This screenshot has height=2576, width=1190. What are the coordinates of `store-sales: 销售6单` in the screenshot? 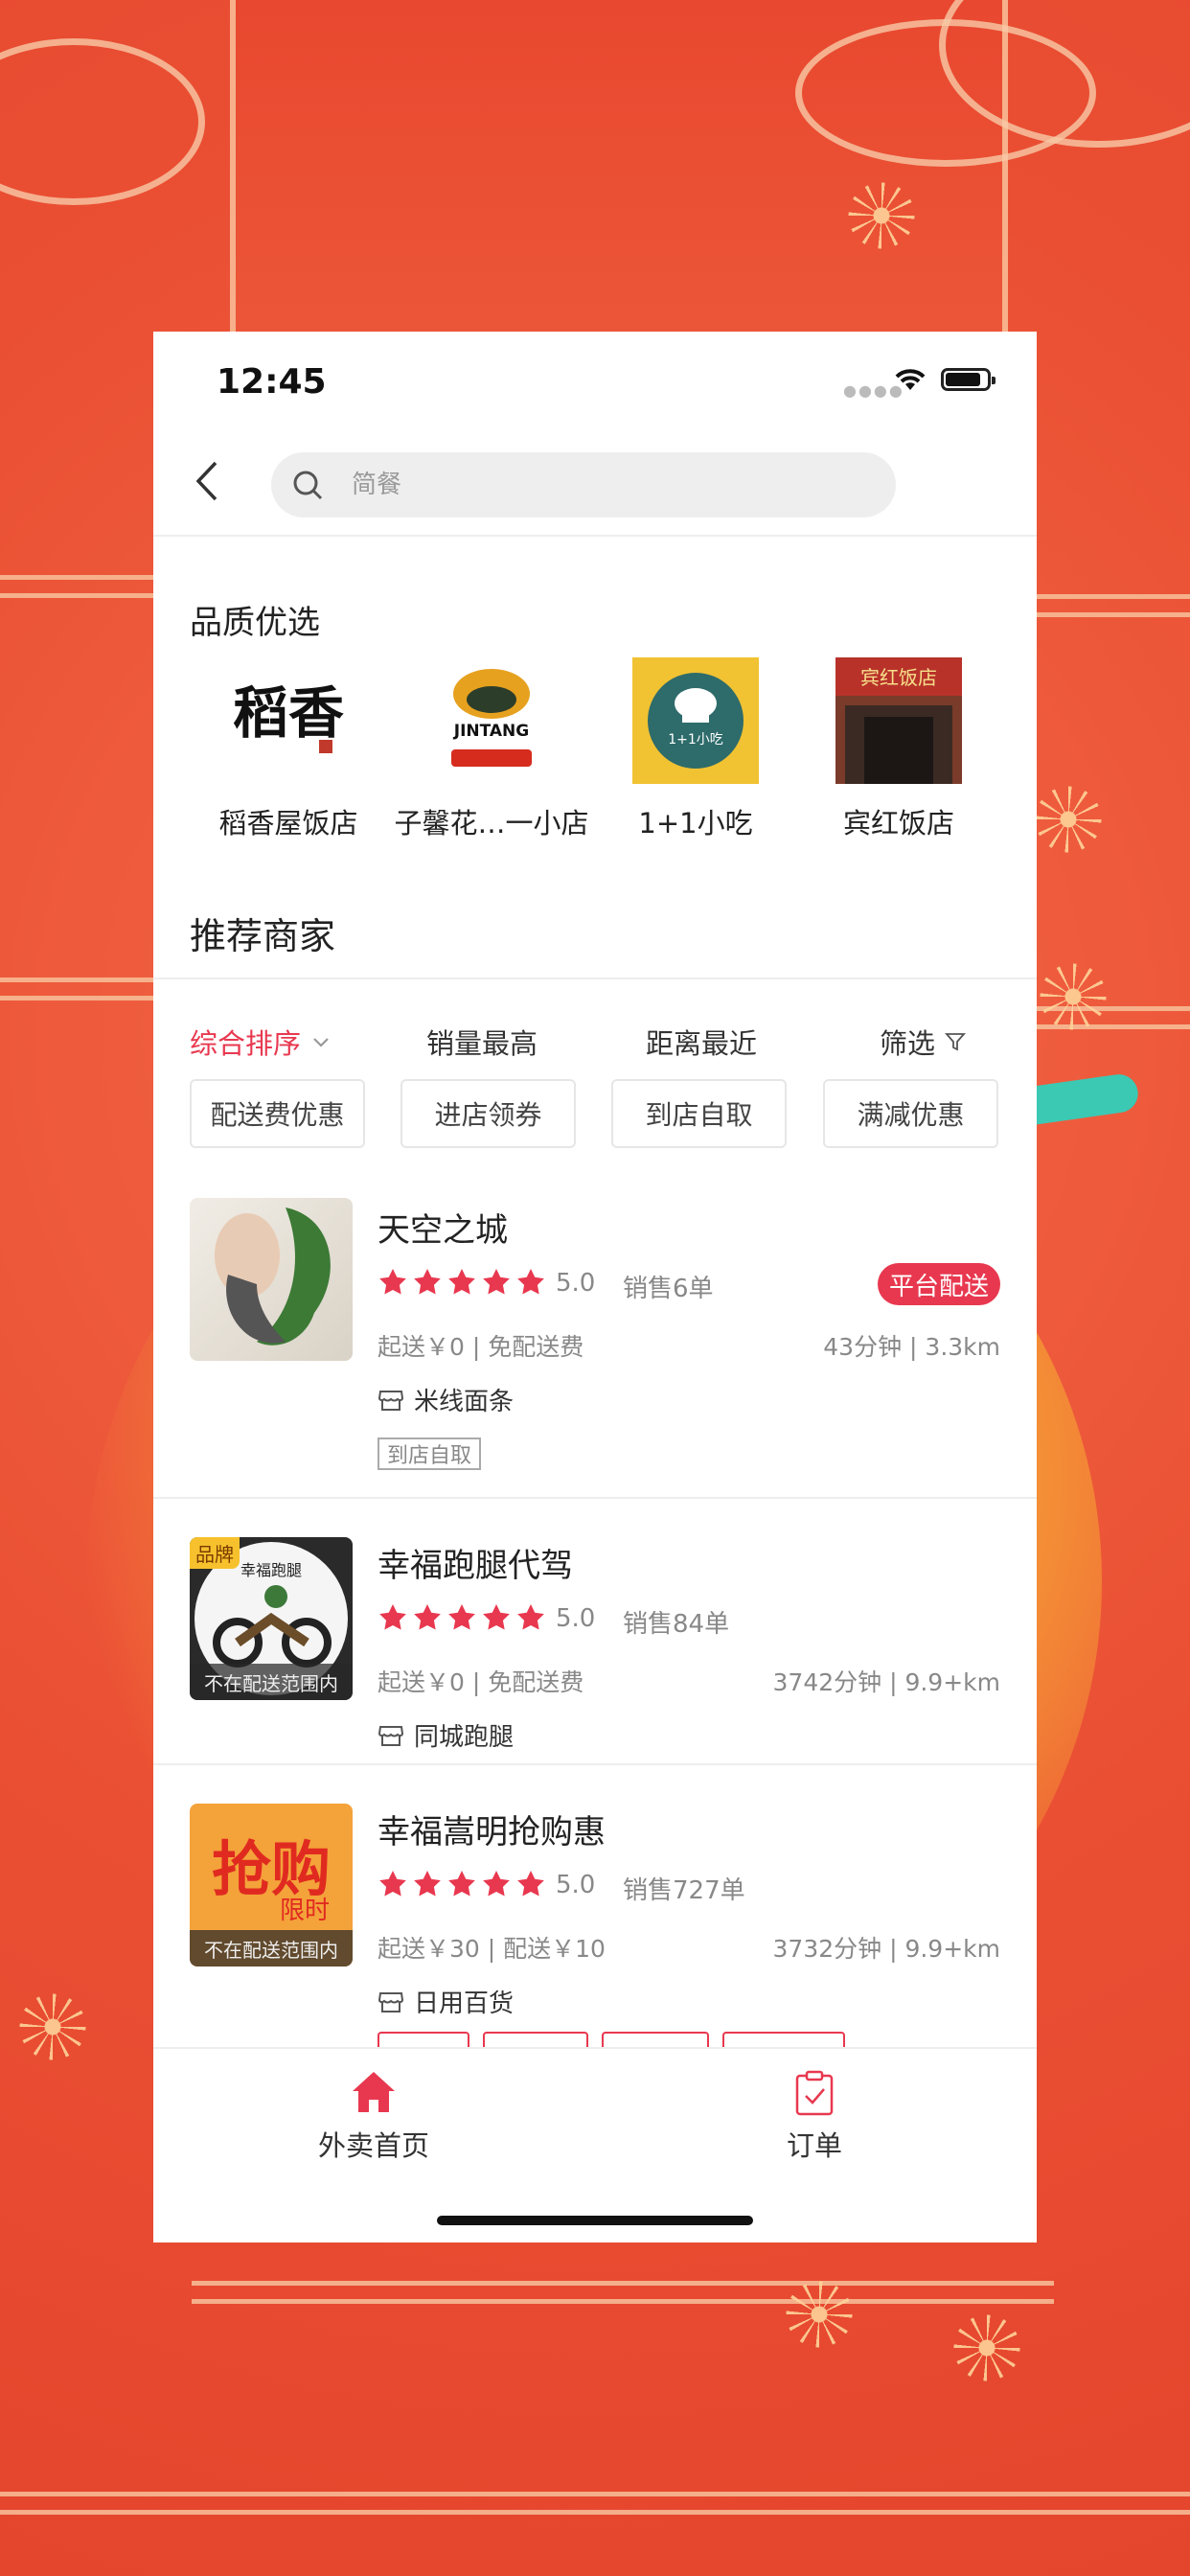 It's located at (669, 1289).